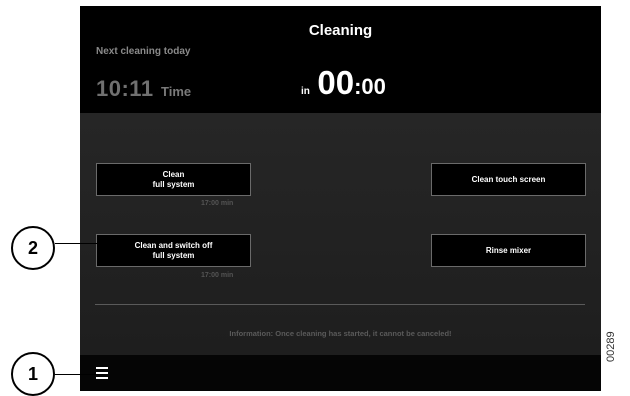  Describe the element at coordinates (305, 91) in the screenshot. I see `in-label: in` at that location.